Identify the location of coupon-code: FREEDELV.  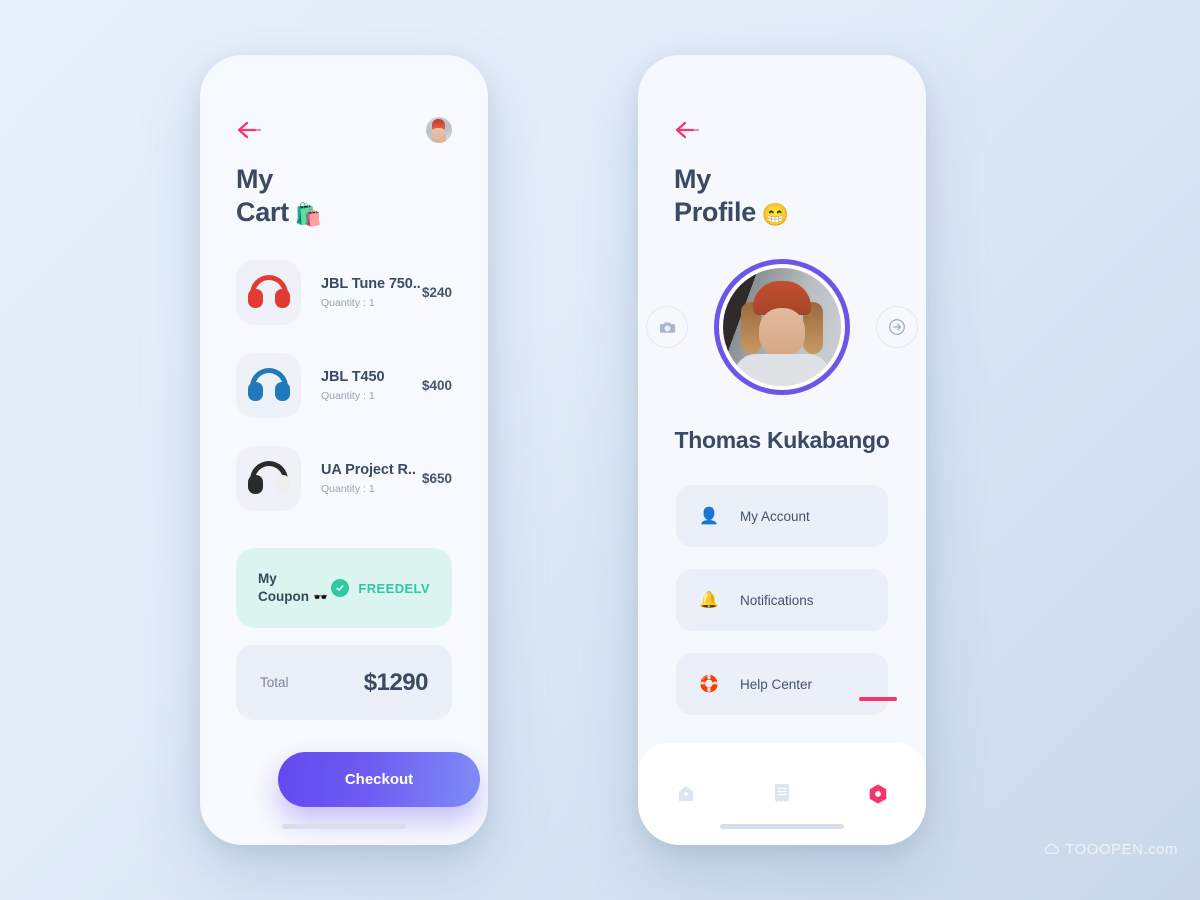
(394, 588).